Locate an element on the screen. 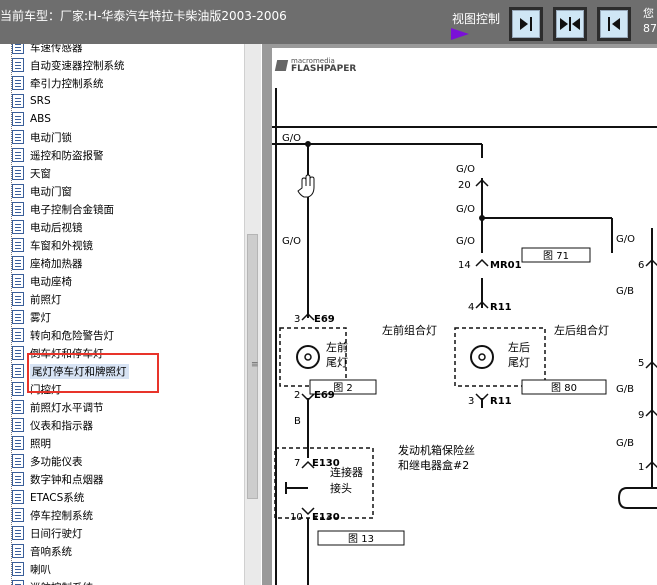  tree-item-label: SRS is located at coordinates (40, 101).